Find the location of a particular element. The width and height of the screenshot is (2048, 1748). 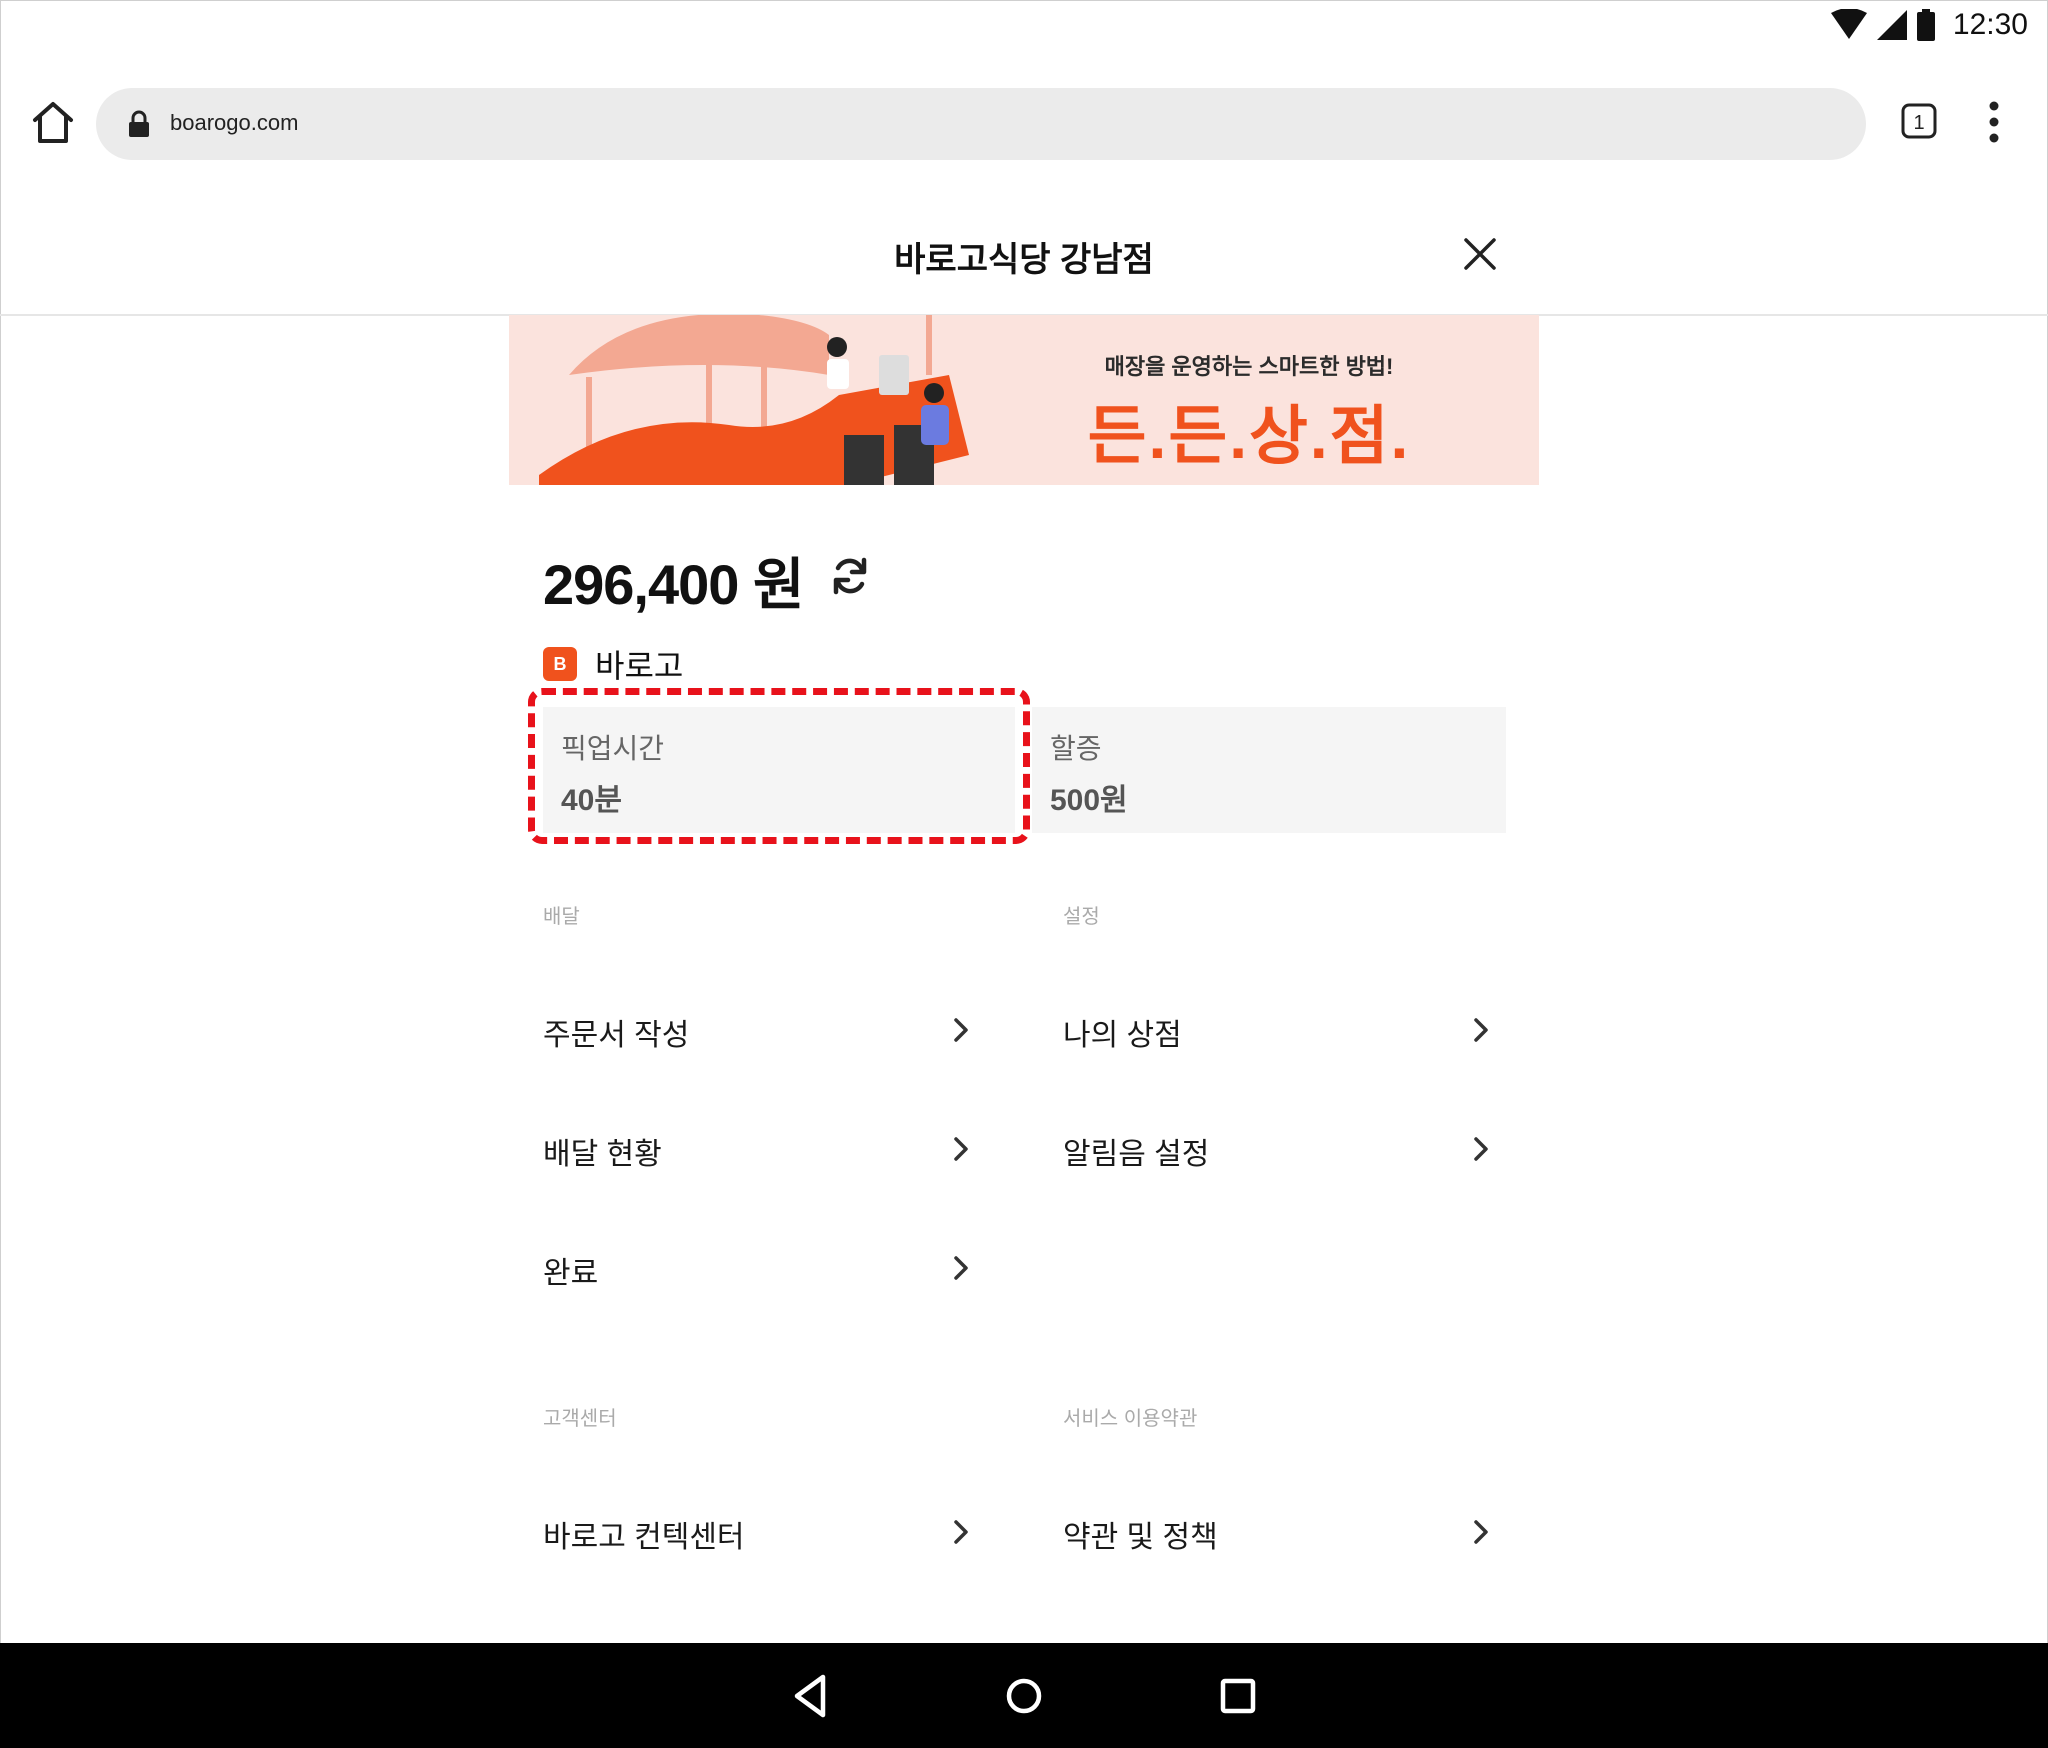

banner-headline: 든.든.상.점. is located at coordinates (1249, 436).